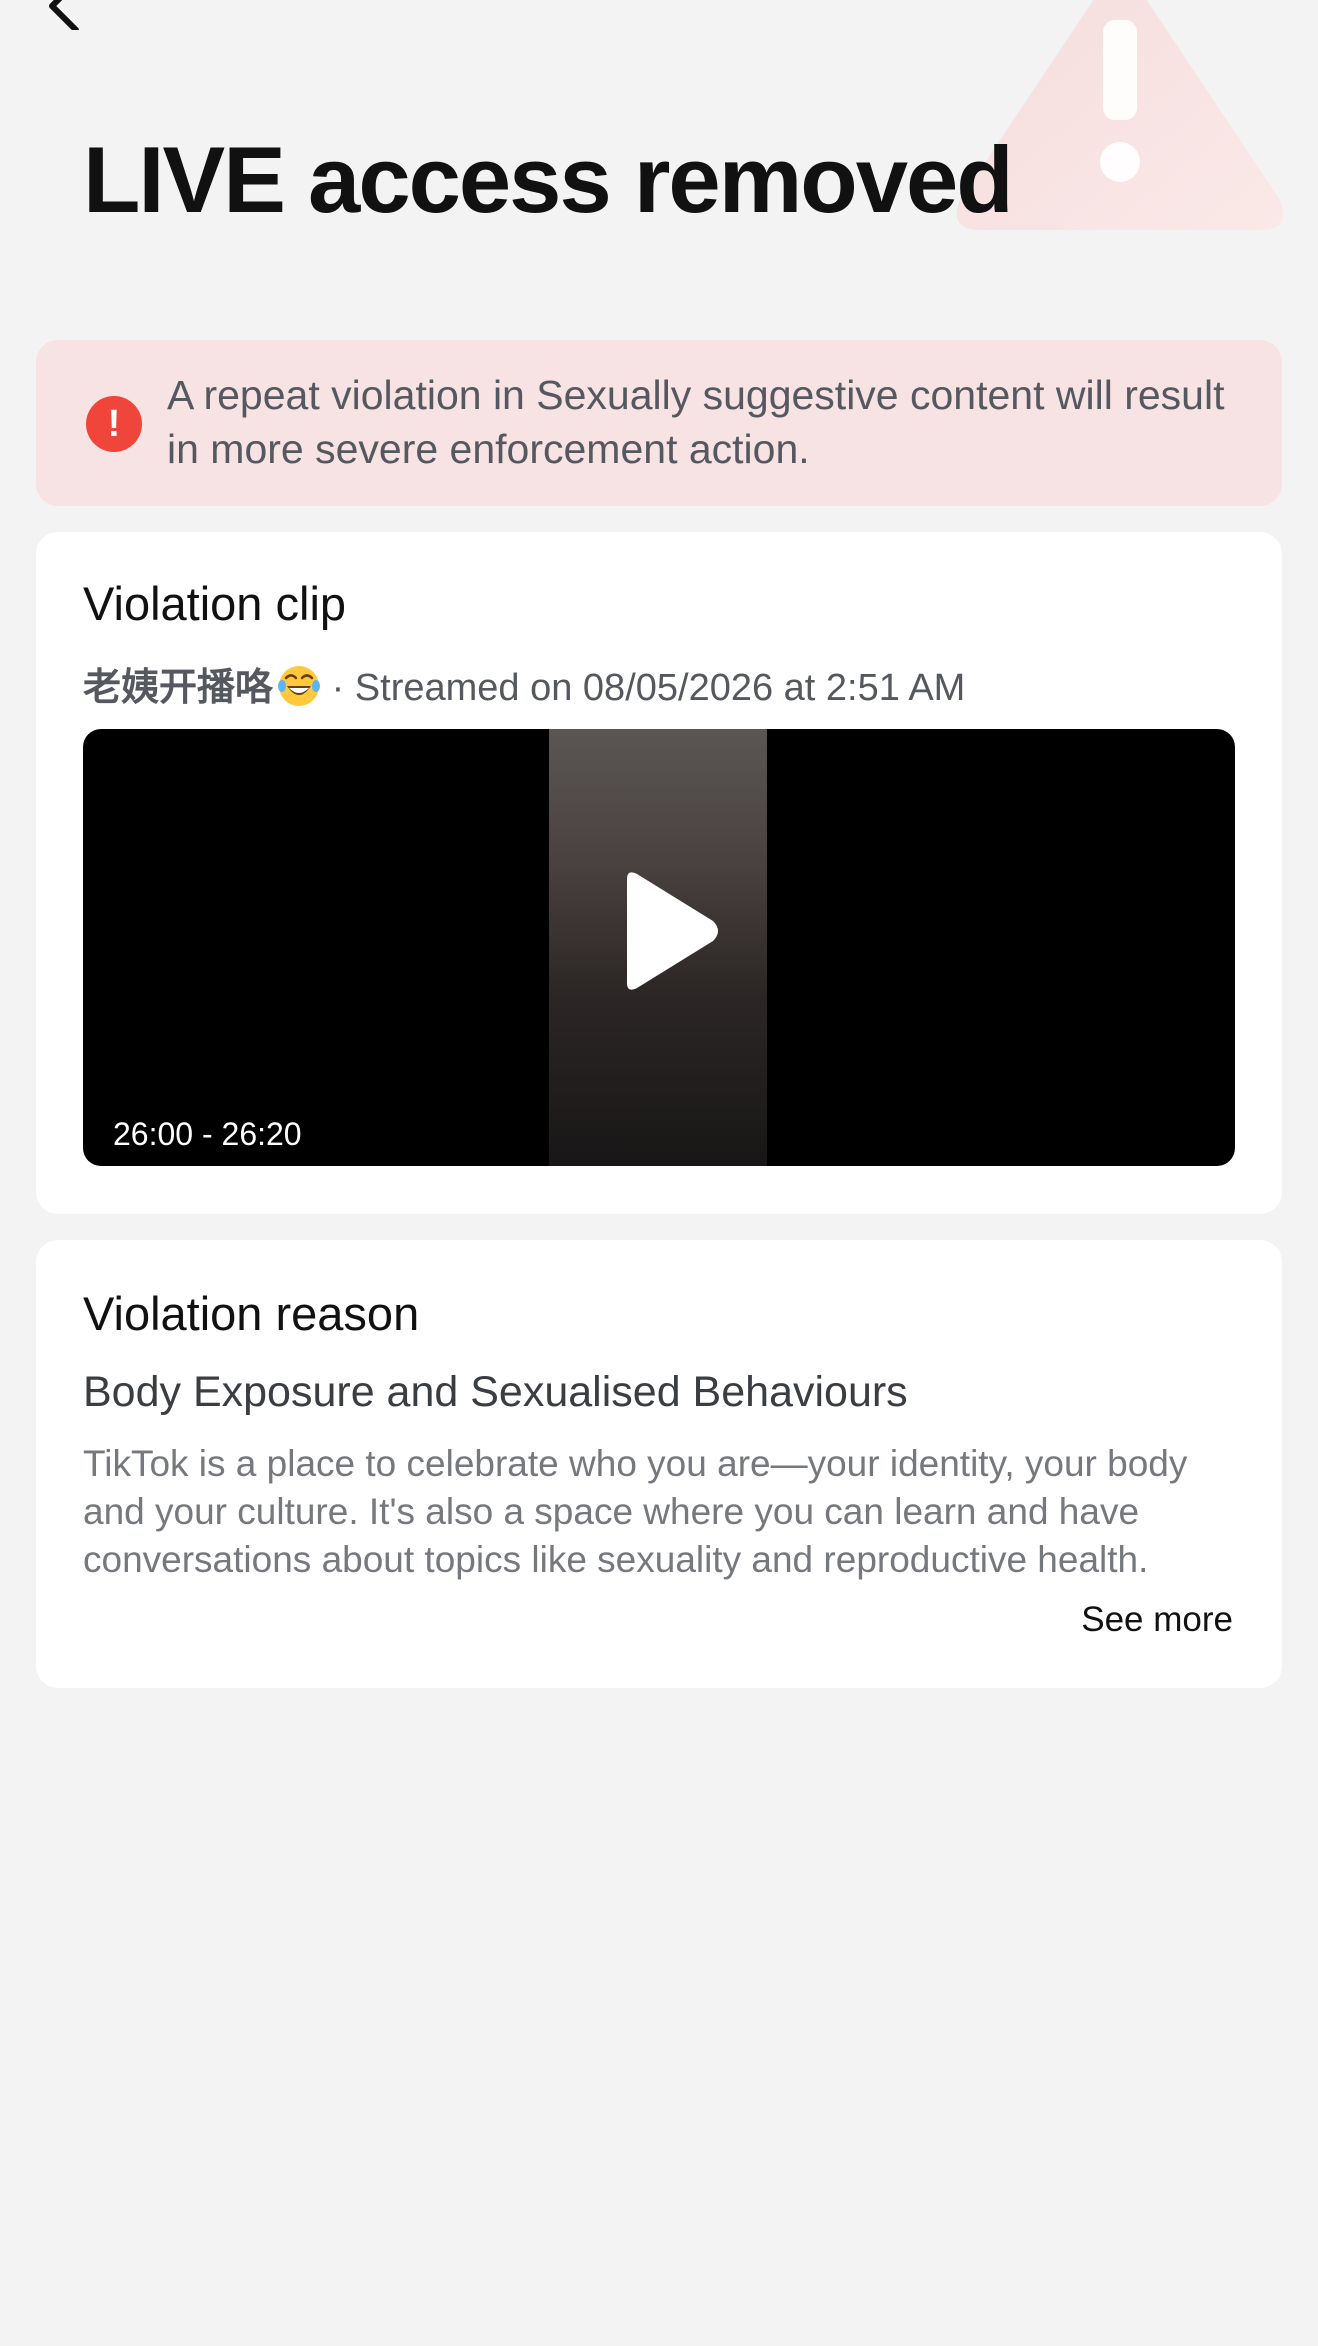 This screenshot has width=1318, height=2346. What do you see at coordinates (207, 1134) in the screenshot?
I see `clip-time-range: 26:00 - 26:20` at bounding box center [207, 1134].